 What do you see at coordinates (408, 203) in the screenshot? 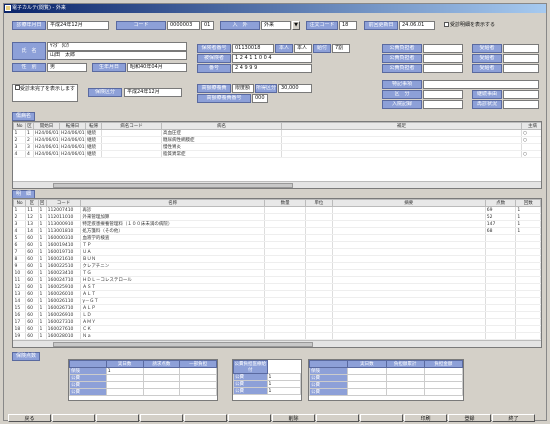
I see `column-header: 摘要` at bounding box center [408, 203].